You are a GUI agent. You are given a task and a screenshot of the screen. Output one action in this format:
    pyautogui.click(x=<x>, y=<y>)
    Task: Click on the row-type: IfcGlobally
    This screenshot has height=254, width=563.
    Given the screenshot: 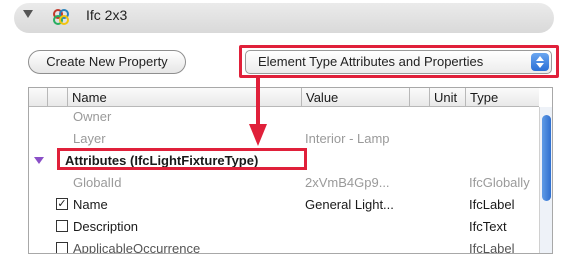 What is the action you would take?
    pyautogui.click(x=499, y=182)
    